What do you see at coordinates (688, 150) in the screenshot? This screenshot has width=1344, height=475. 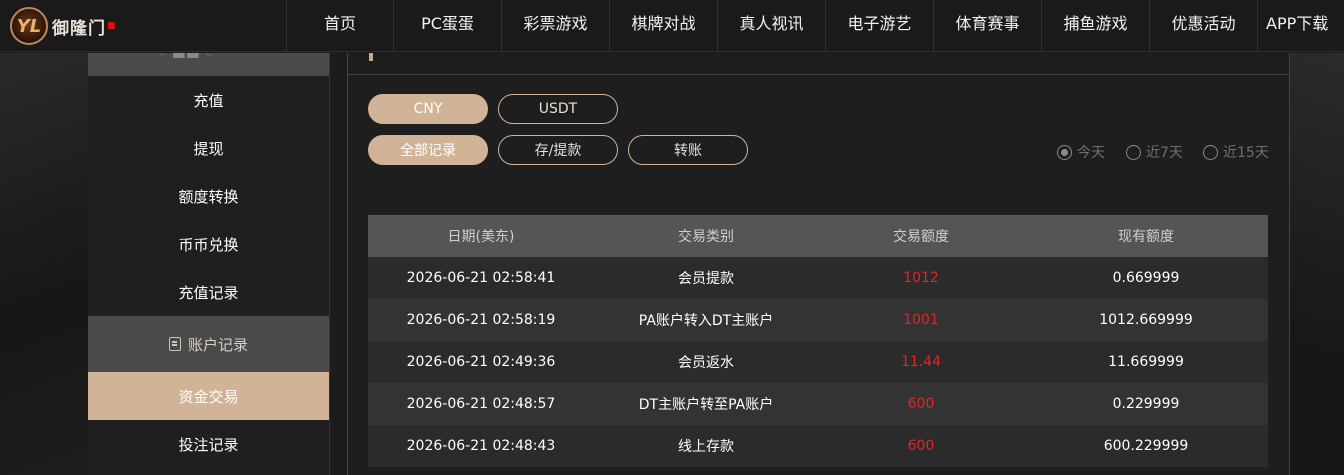 I see `filter-transfer-button: 转账` at bounding box center [688, 150].